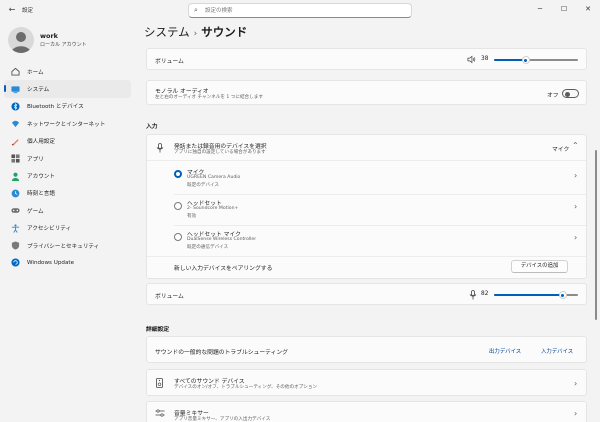 Image resolution: width=600 pixels, height=422 pixels. I want to click on window-title: 設定, so click(28, 11).